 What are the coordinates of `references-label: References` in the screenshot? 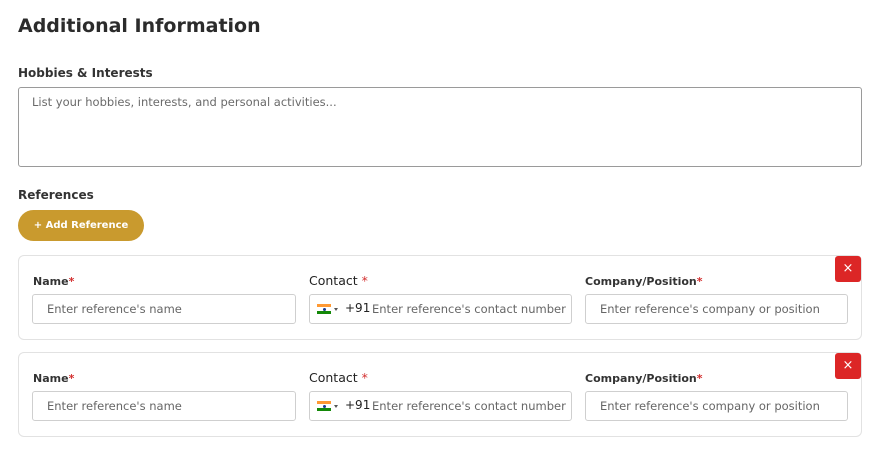 It's located at (56, 195).